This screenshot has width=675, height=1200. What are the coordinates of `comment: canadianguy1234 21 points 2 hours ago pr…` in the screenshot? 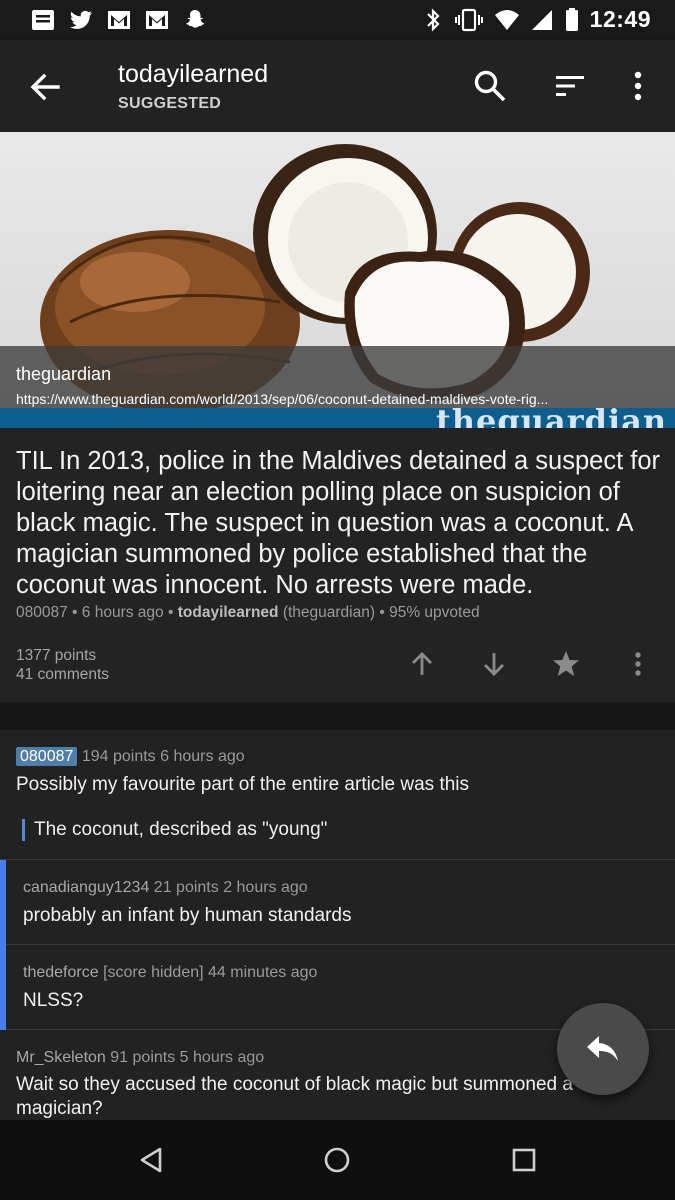 It's located at (337, 902).